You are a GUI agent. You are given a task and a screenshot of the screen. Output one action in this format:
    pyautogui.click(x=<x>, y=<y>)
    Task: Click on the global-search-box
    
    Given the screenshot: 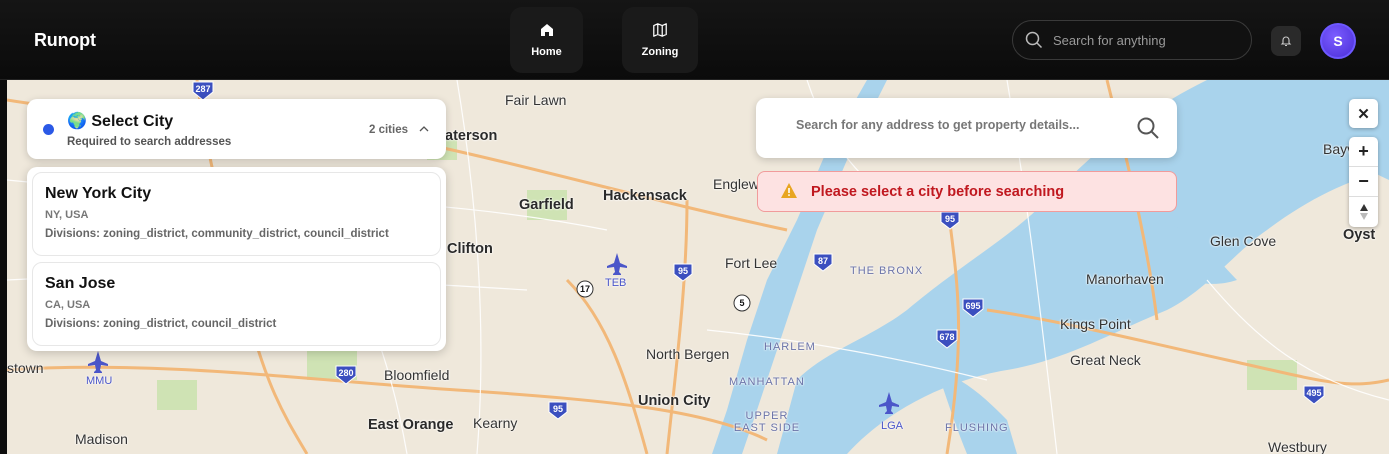 What is the action you would take?
    pyautogui.click(x=1132, y=40)
    